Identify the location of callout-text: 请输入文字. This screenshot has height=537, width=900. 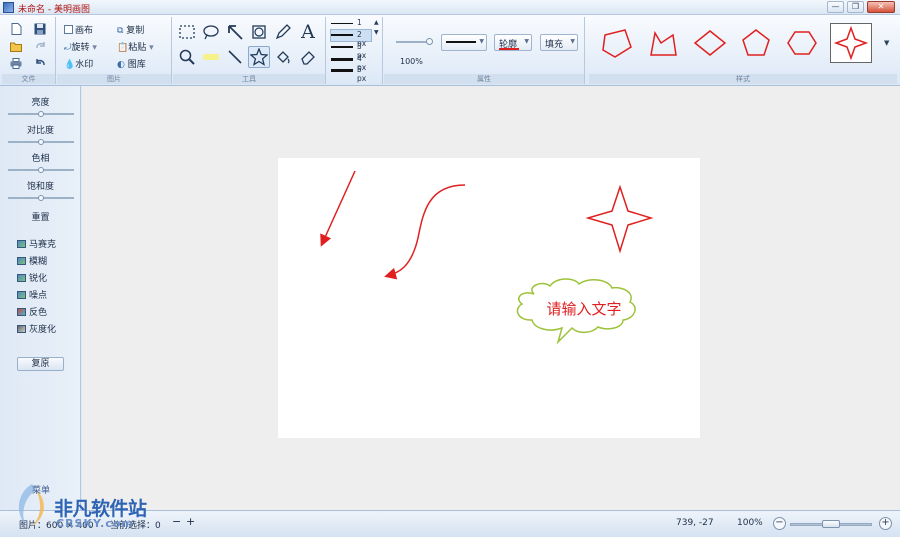
(583, 309).